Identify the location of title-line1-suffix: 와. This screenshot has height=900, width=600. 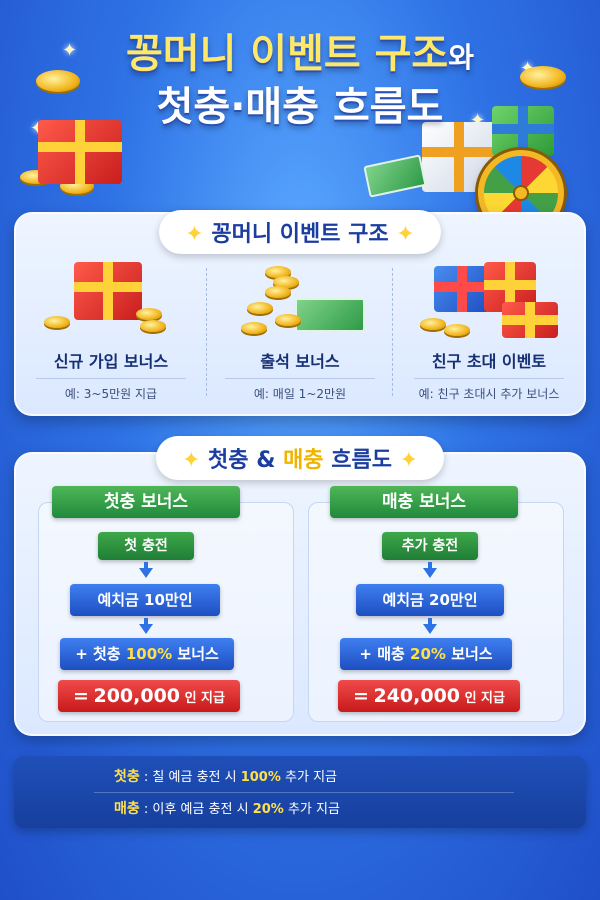
(461, 57).